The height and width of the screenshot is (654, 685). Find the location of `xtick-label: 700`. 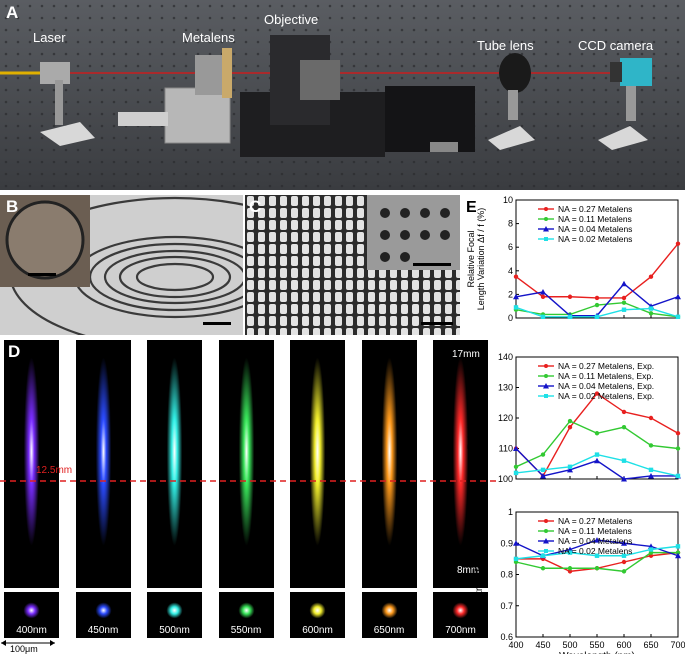

xtick-label: 700 is located at coordinates (677, 645).